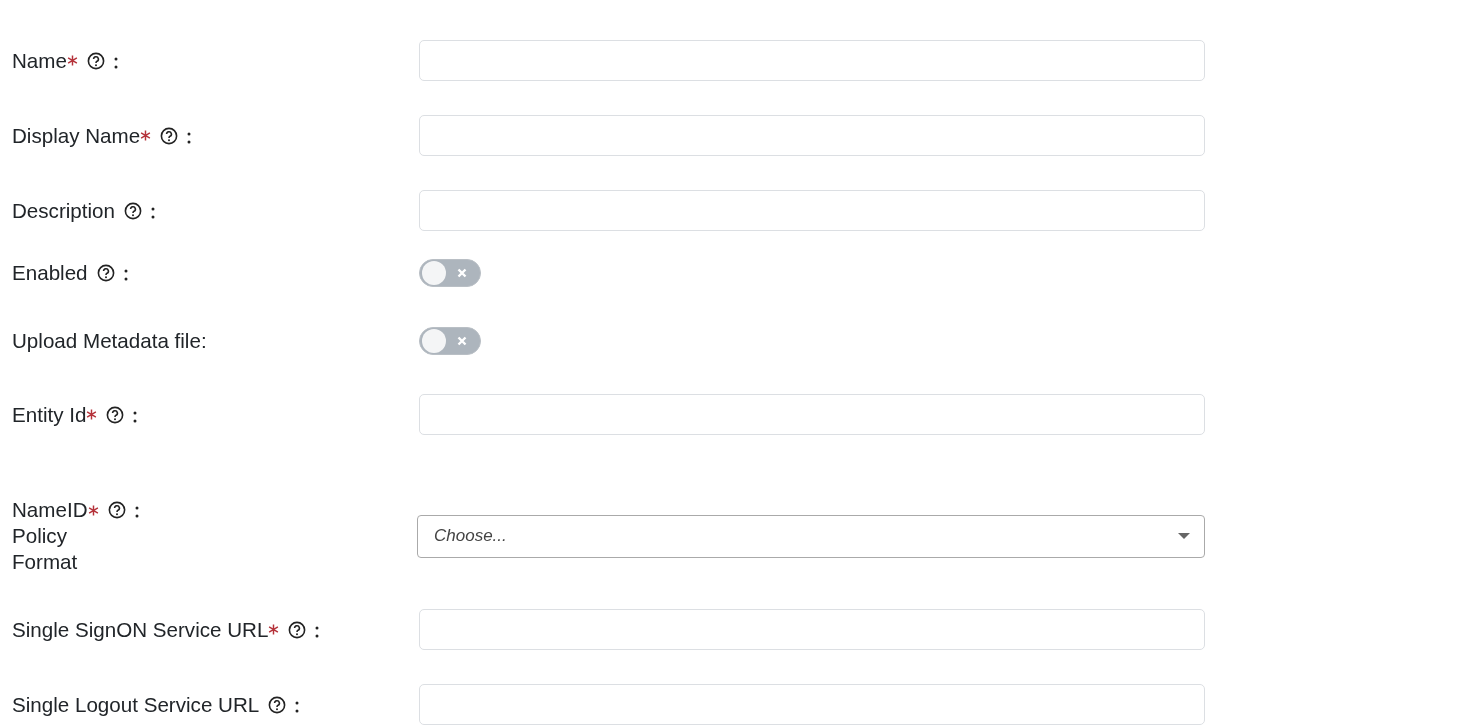 The image size is (1461, 726). I want to click on field-label: Single SignON Service URL, so click(140, 629).